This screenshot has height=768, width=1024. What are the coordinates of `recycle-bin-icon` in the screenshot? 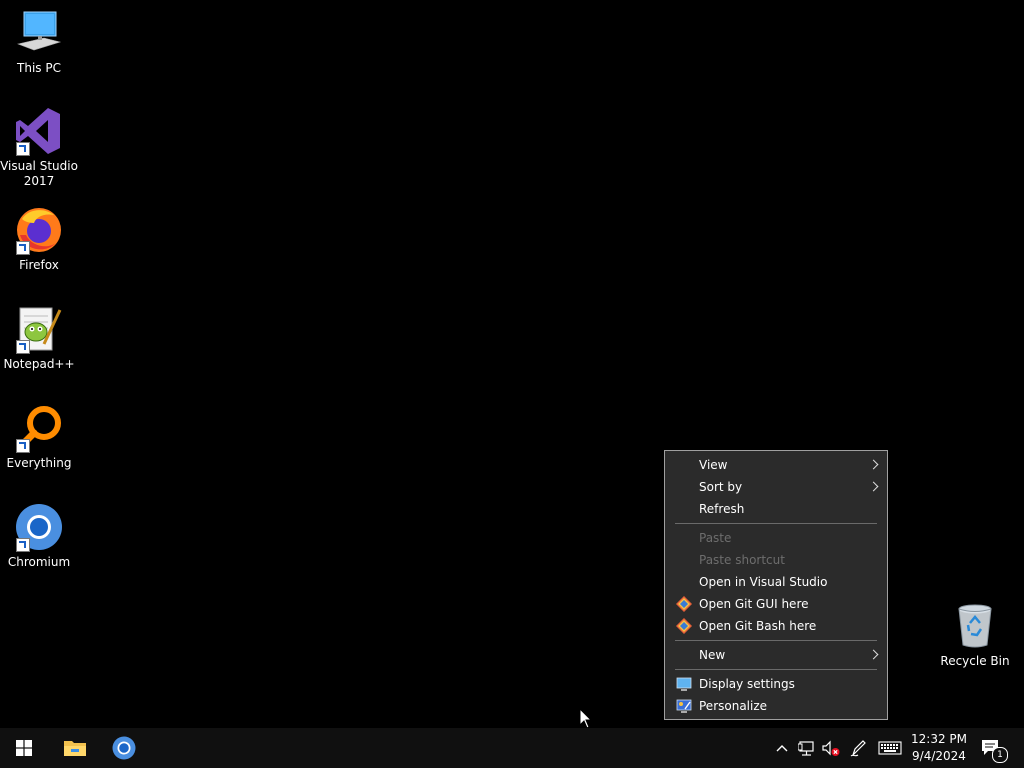 It's located at (975, 626).